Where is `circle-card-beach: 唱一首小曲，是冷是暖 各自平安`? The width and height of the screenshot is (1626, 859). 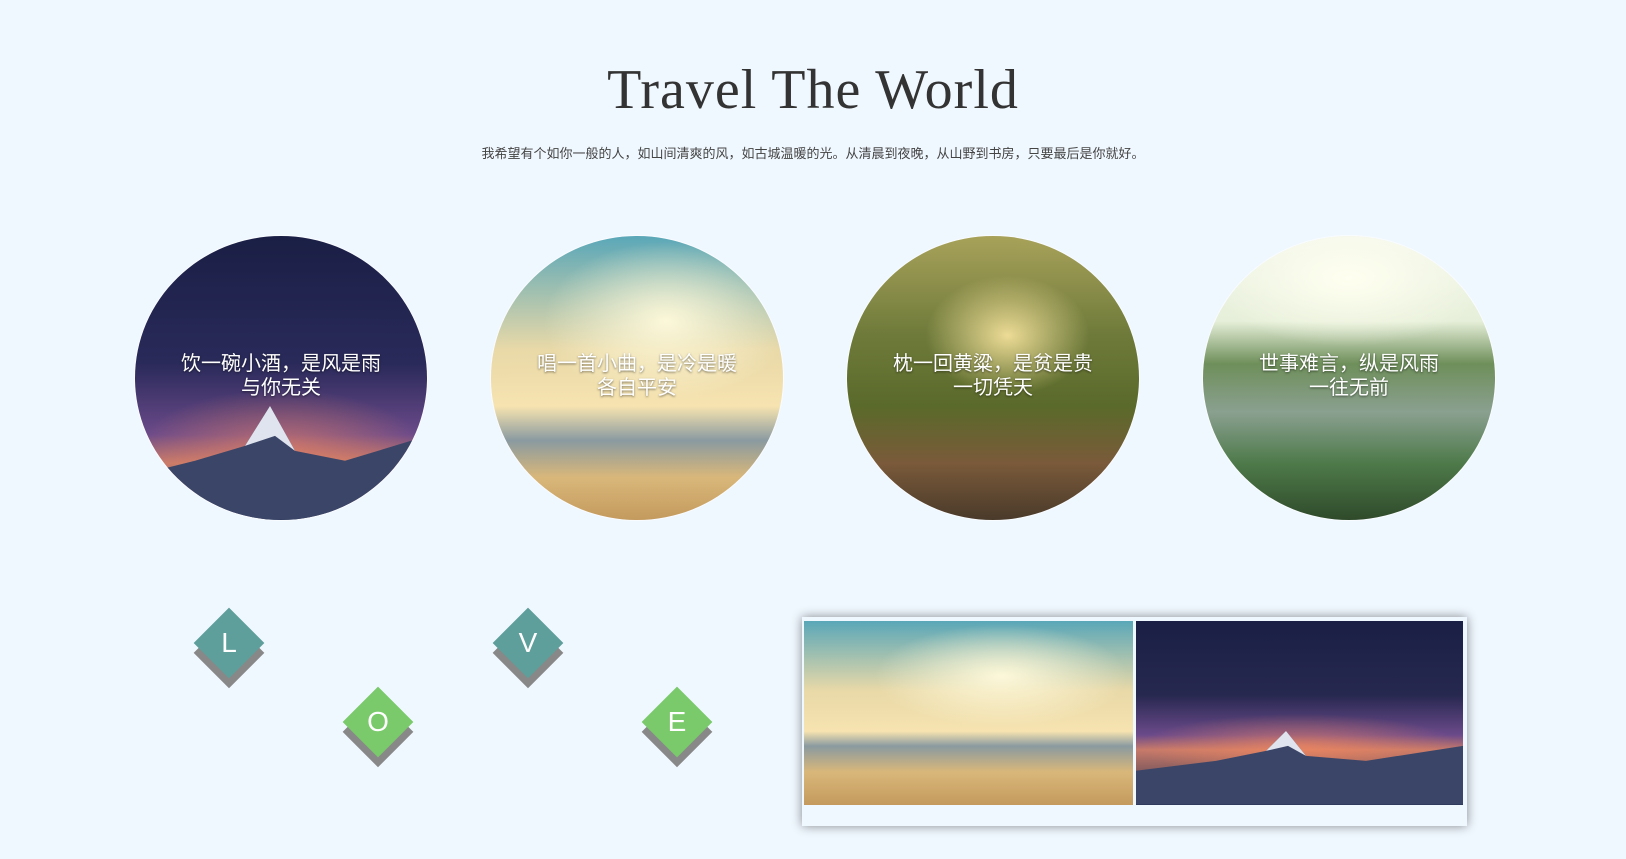
circle-card-beach: 唱一首小曲，是冷是暖 各自平安 is located at coordinates (637, 378).